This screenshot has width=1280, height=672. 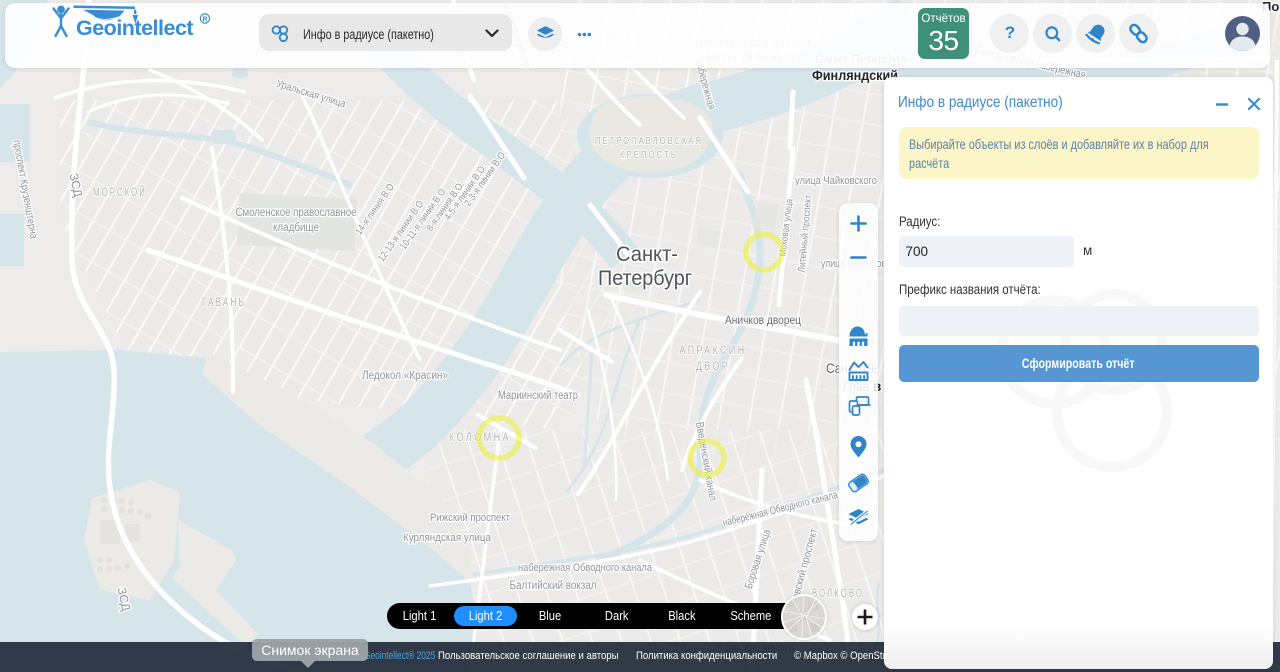 I want to click on svg-text: КРЕПОСТЬ, so click(x=649, y=155).